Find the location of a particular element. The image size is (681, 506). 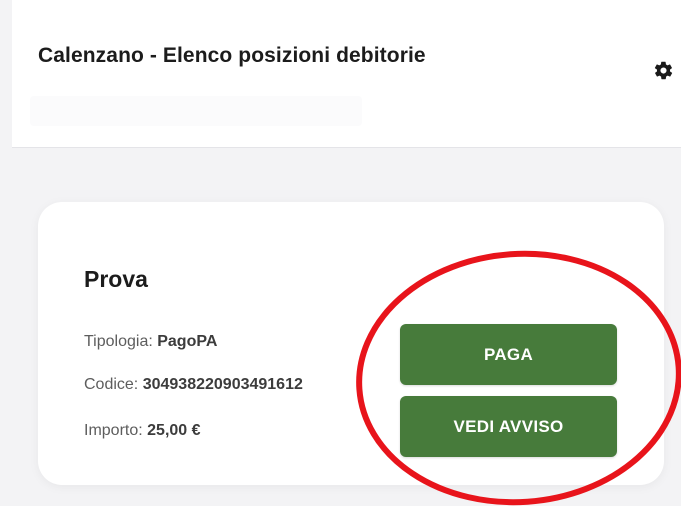

subtitle-placeholder is located at coordinates (196, 111).